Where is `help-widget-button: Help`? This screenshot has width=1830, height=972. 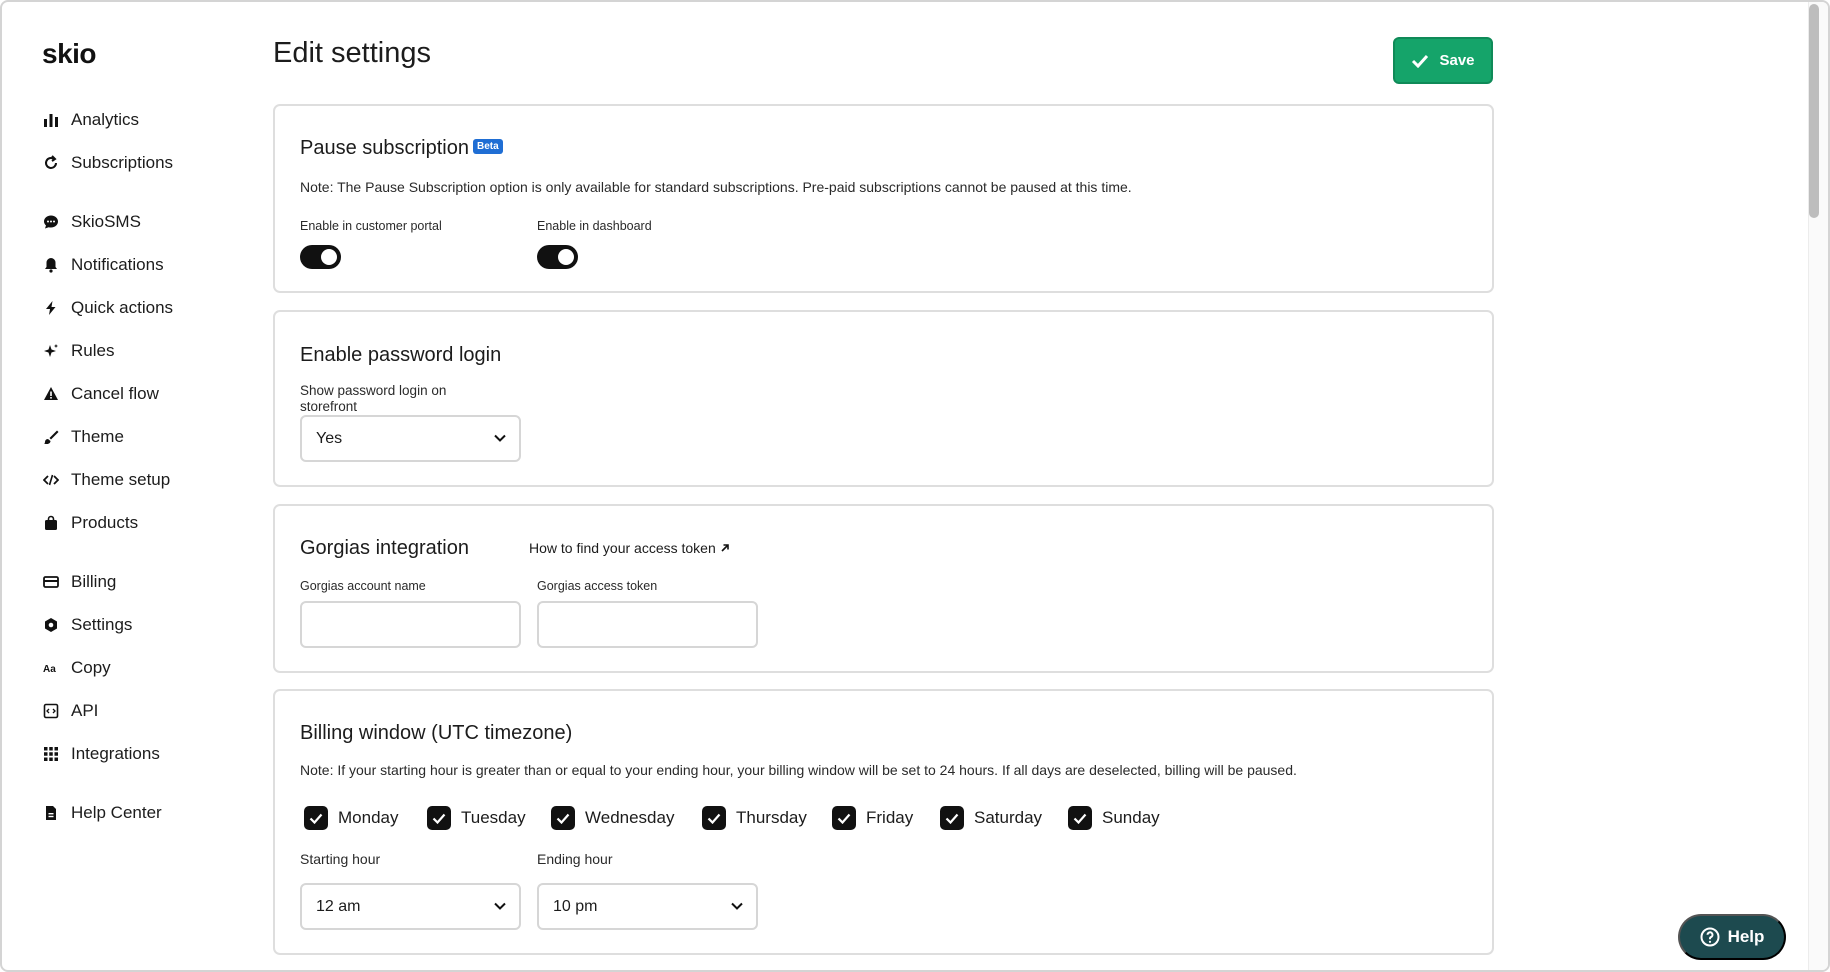 help-widget-button: Help is located at coordinates (1732, 937).